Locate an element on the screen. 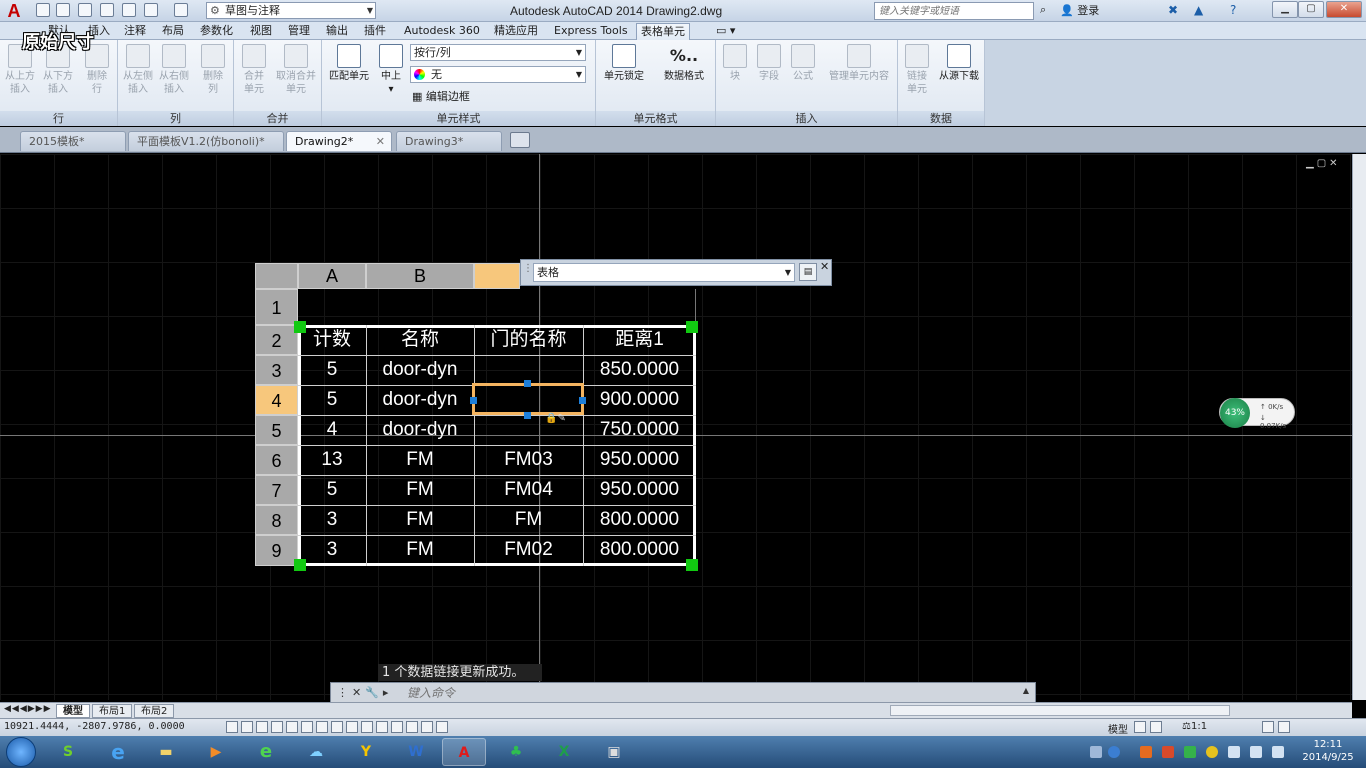 The image size is (1366, 768). login-button: 👤 登录 is located at coordinates (1079, 11).